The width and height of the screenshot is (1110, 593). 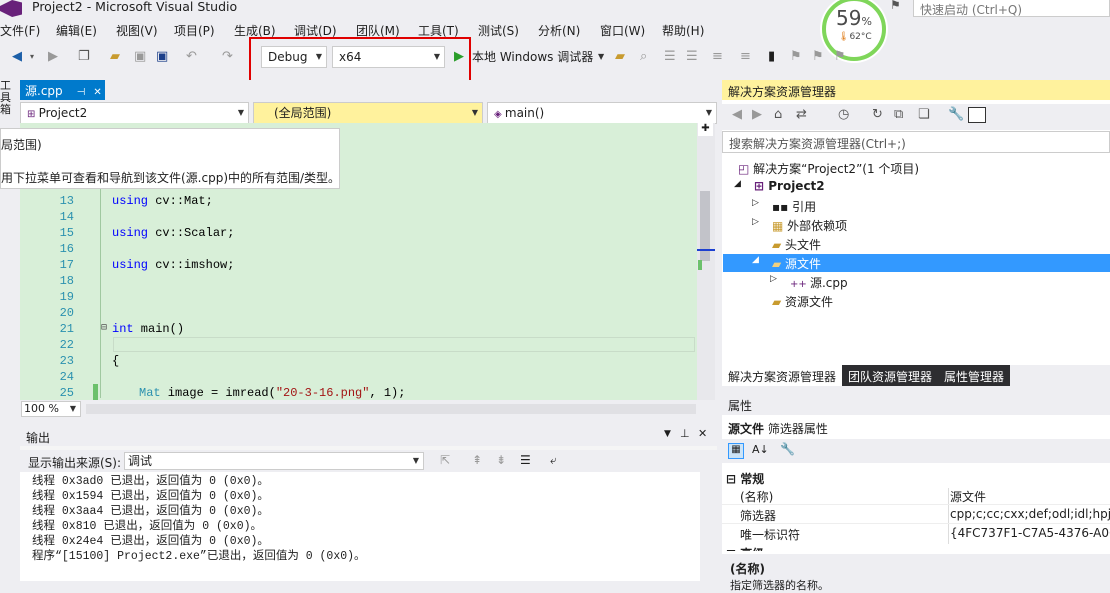 What do you see at coordinates (66, 345) in the screenshot?
I see `line-number: 22` at bounding box center [66, 345].